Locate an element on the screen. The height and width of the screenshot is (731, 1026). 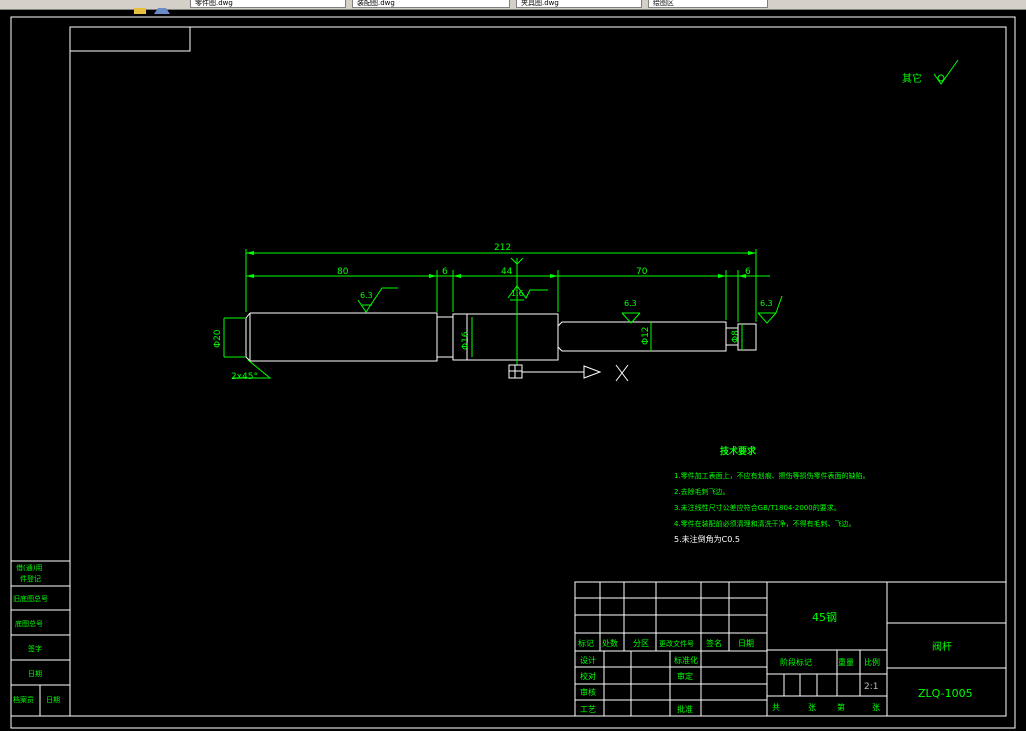
tb-sign-approve-final: 审定 is located at coordinates (685, 676).